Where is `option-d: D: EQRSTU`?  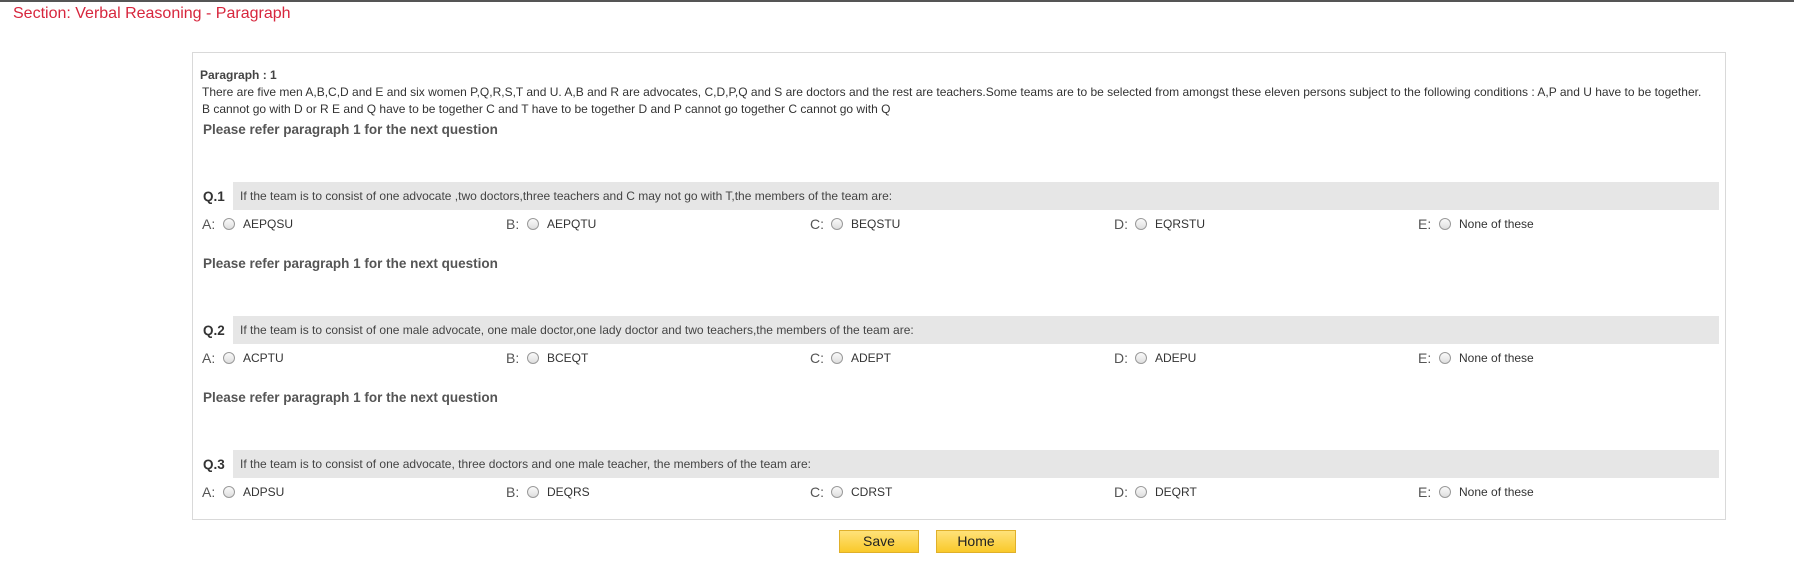 option-d: D: EQRSTU is located at coordinates (1159, 224).